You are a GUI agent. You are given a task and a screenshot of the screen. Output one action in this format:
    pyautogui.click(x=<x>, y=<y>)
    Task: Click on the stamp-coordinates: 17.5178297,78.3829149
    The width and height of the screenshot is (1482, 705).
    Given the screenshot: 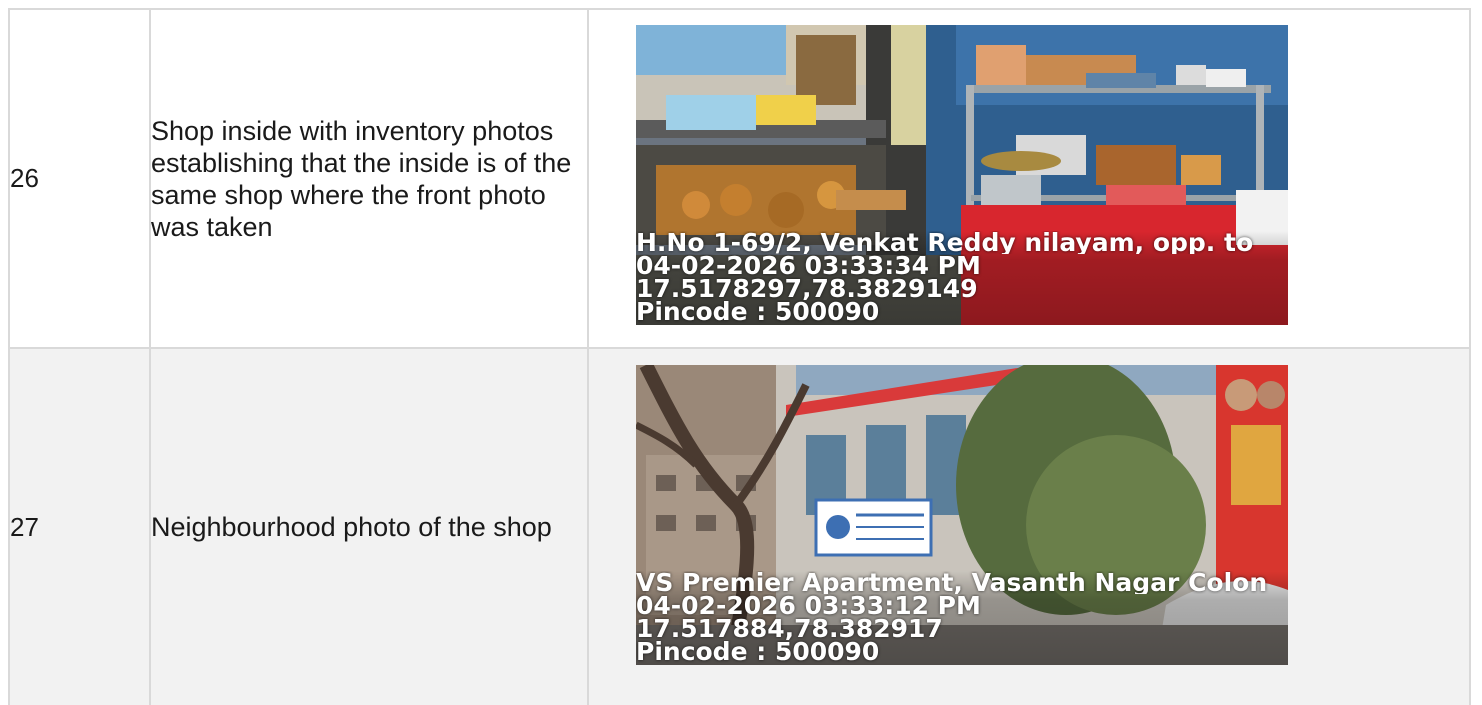 What is the action you would take?
    pyautogui.click(x=807, y=288)
    